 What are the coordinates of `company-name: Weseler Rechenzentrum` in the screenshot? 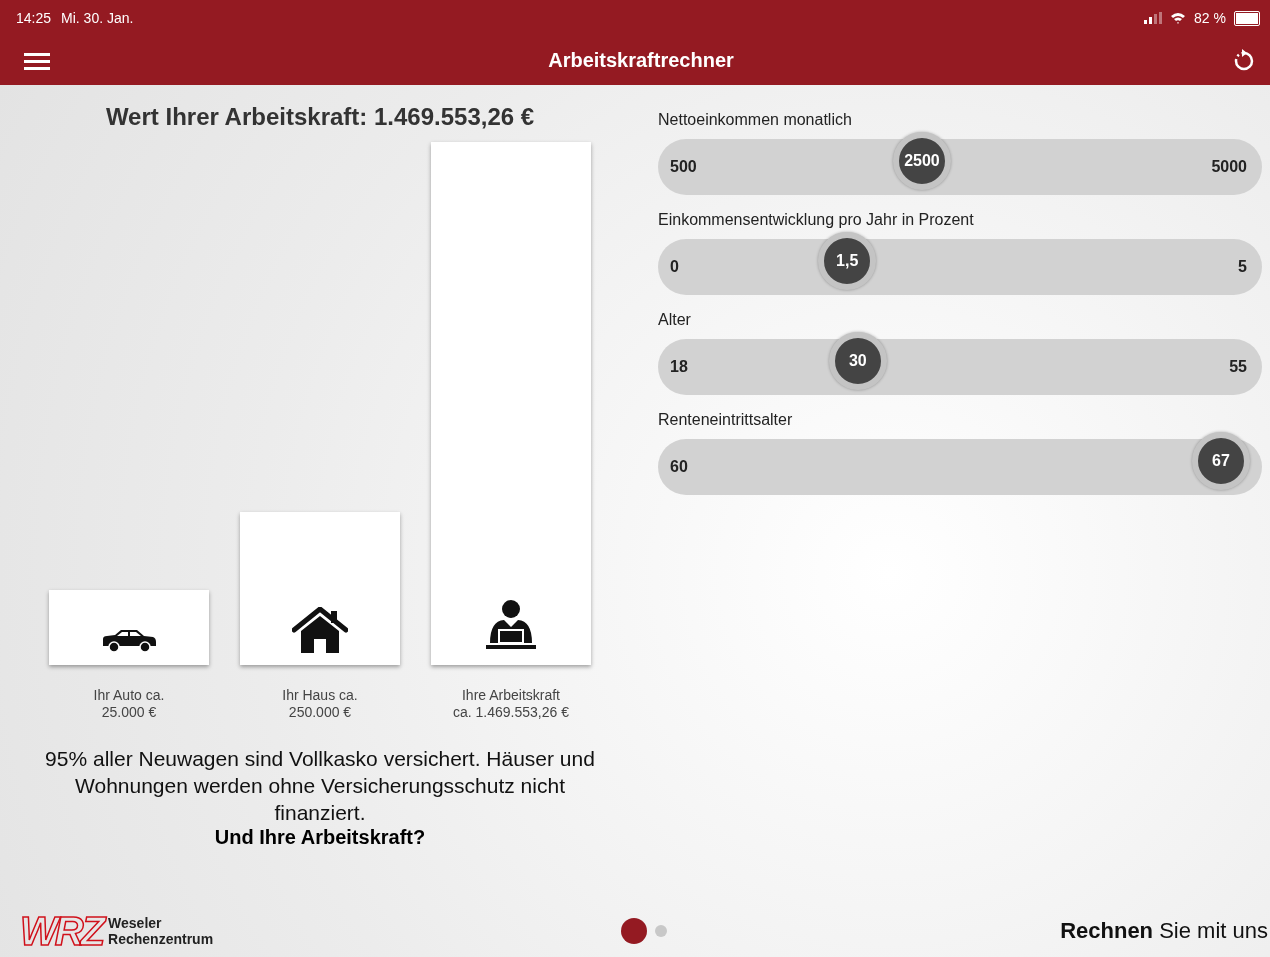 It's located at (161, 931).